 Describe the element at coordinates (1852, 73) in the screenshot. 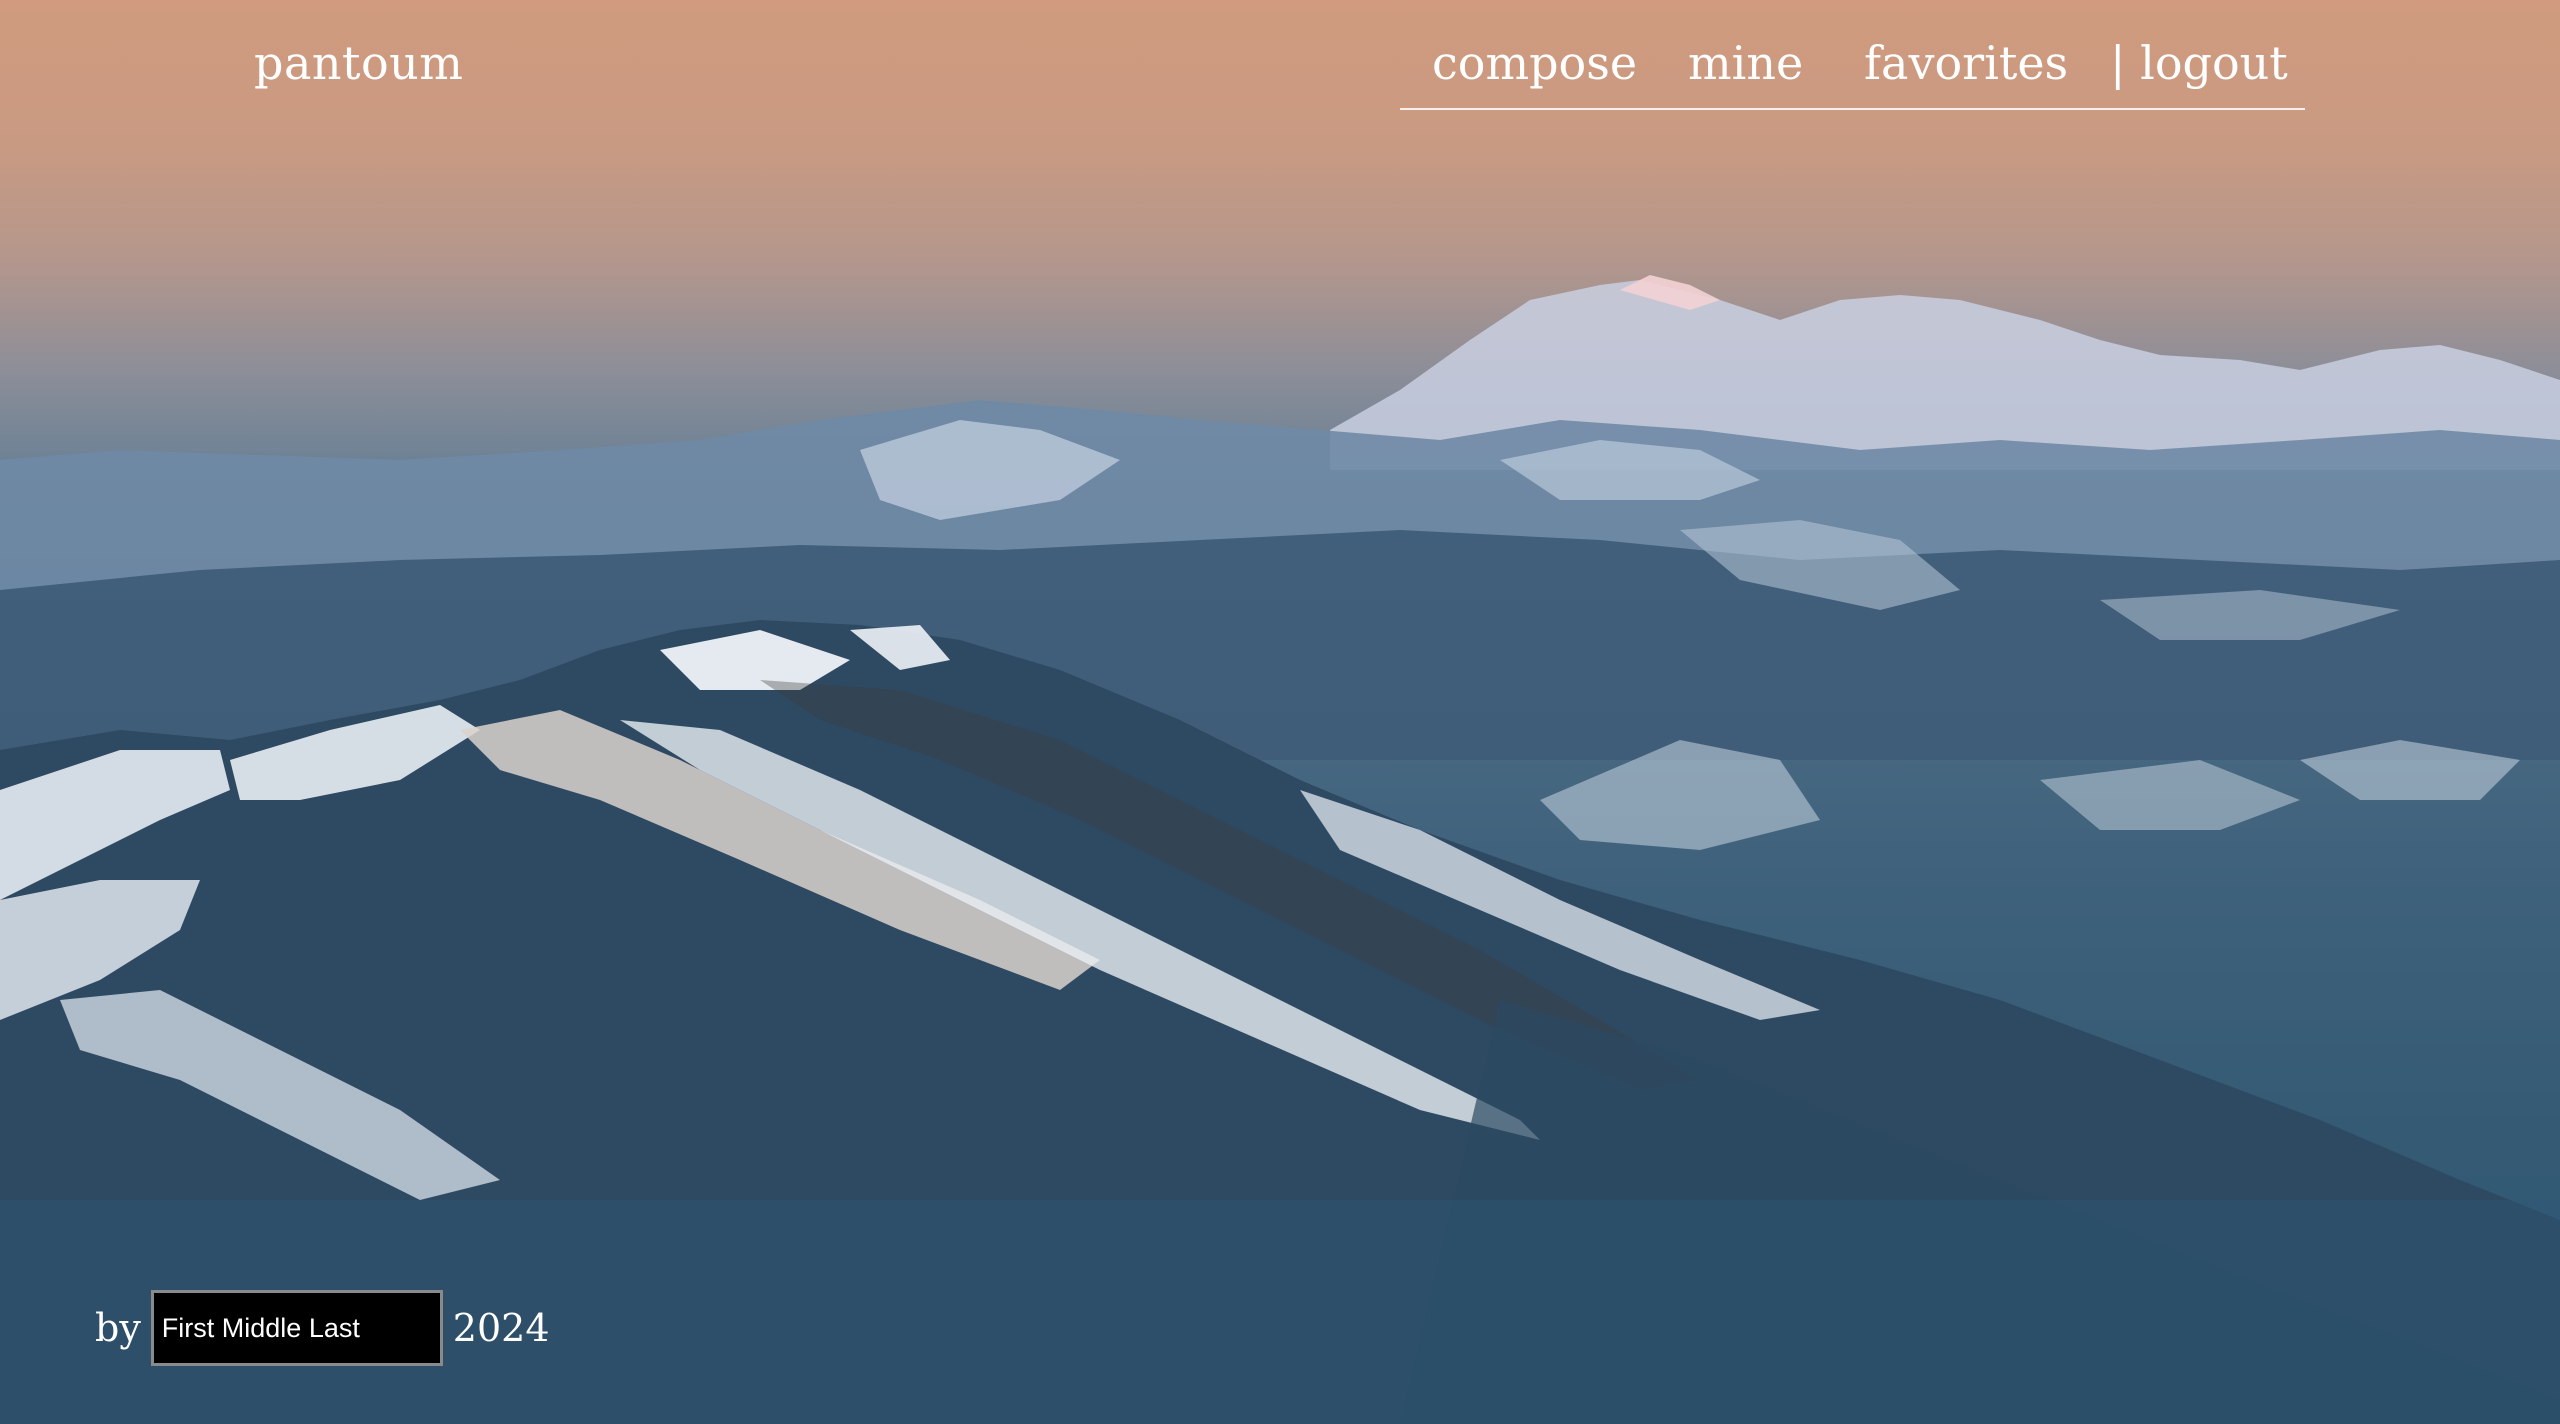

I see `main-nav: compose mine favorites | logout` at that location.